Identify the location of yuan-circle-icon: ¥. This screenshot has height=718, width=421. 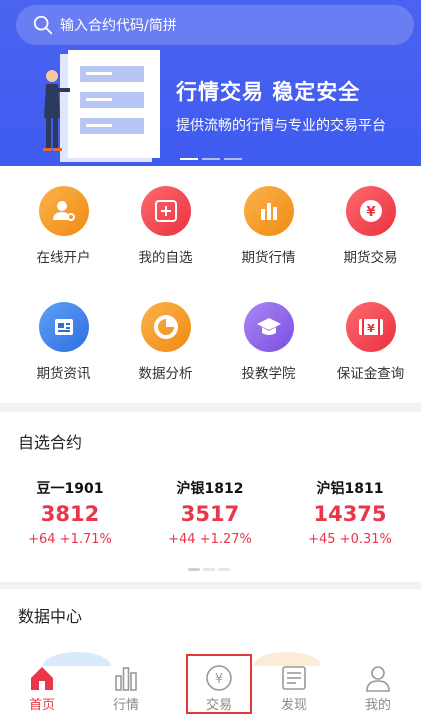
(219, 678).